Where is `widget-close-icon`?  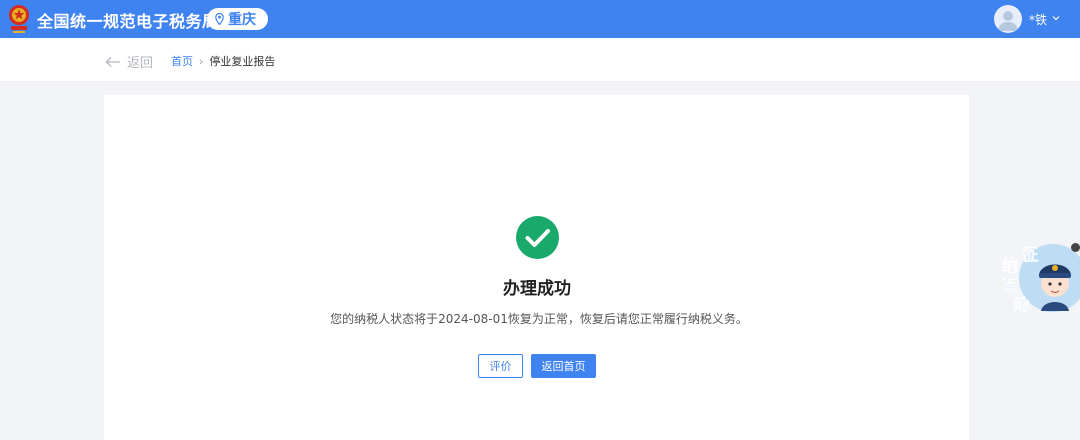
widget-close-icon is located at coordinates (1075, 247).